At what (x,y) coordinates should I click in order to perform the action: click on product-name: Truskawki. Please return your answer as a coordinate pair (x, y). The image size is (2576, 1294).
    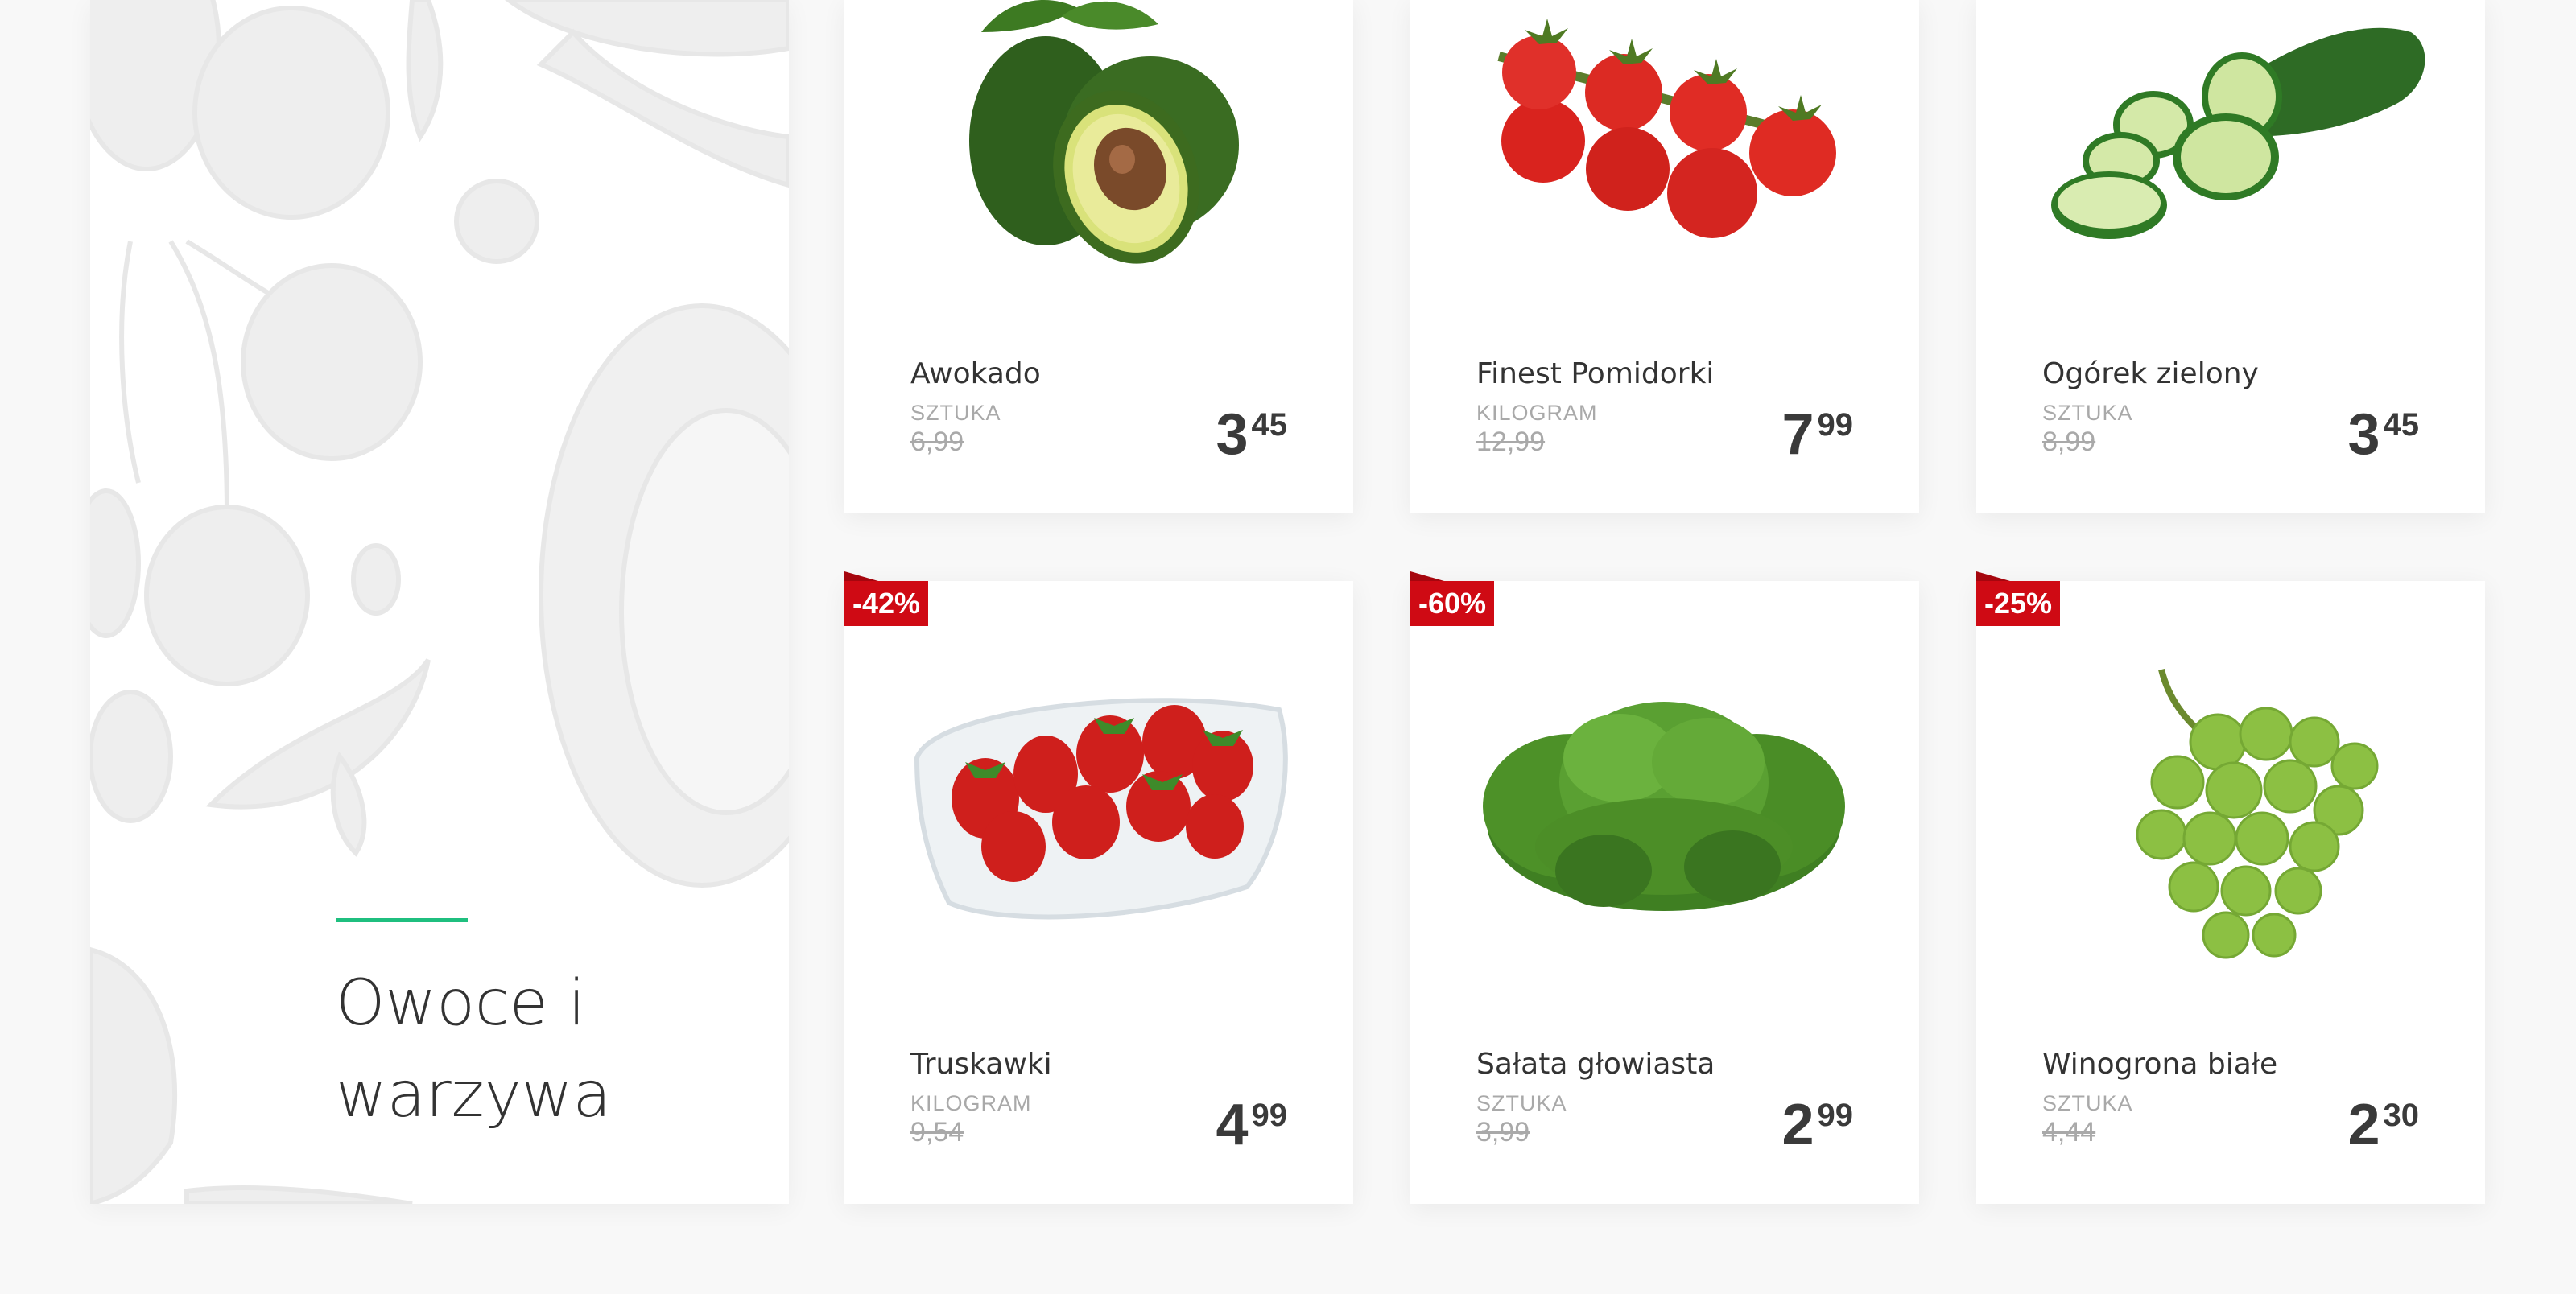
    Looking at the image, I should click on (981, 1064).